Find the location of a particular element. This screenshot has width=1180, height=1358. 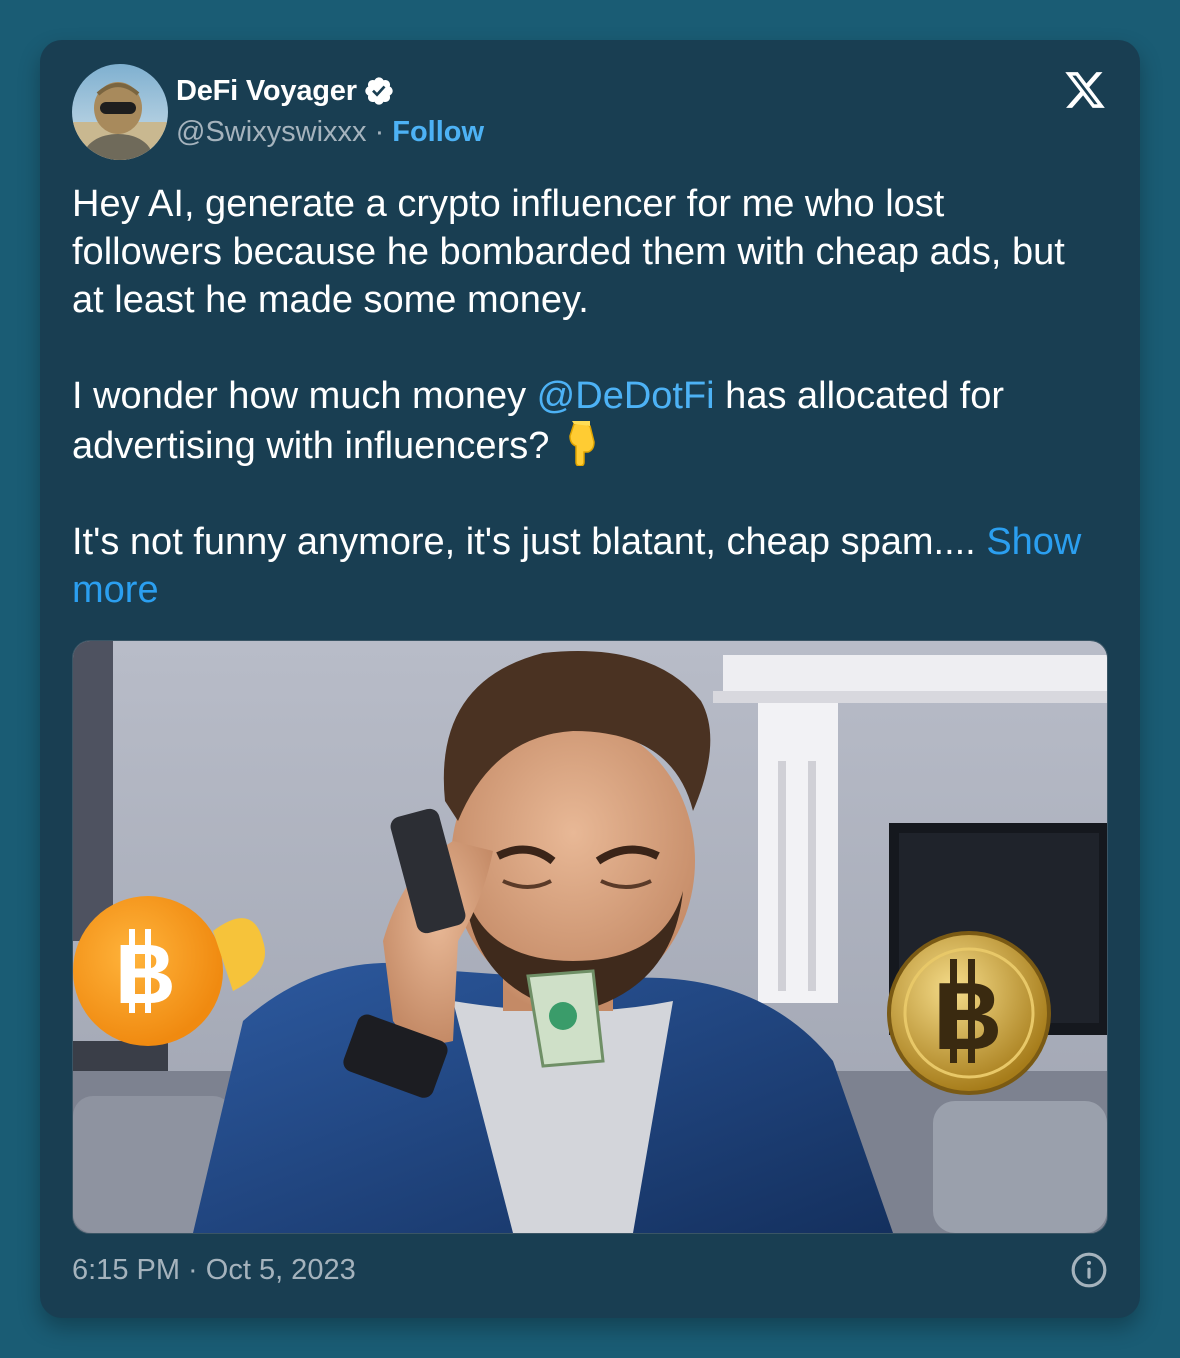

author-info: DeFi Voyager @Swixyswixxx · Follow is located at coordinates (330, 112).